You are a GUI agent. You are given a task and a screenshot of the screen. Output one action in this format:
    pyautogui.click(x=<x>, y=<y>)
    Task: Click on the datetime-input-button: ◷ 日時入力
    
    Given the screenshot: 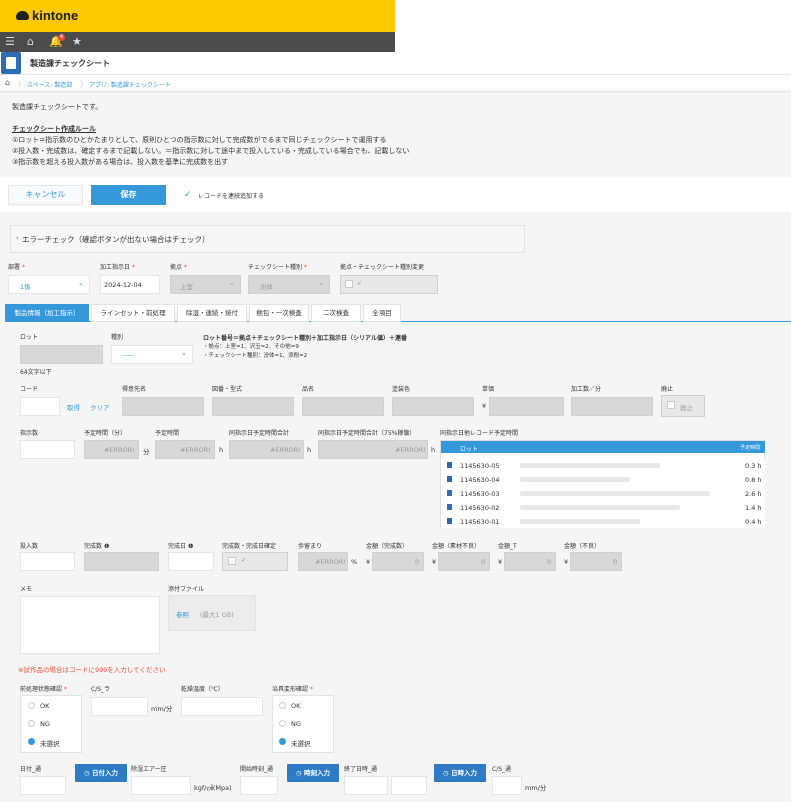 What is the action you would take?
    pyautogui.click(x=460, y=773)
    